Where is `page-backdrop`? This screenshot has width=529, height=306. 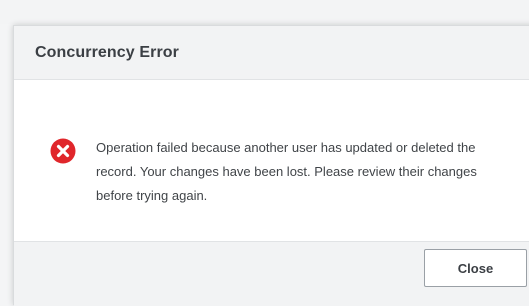
page-backdrop is located at coordinates (264, 12).